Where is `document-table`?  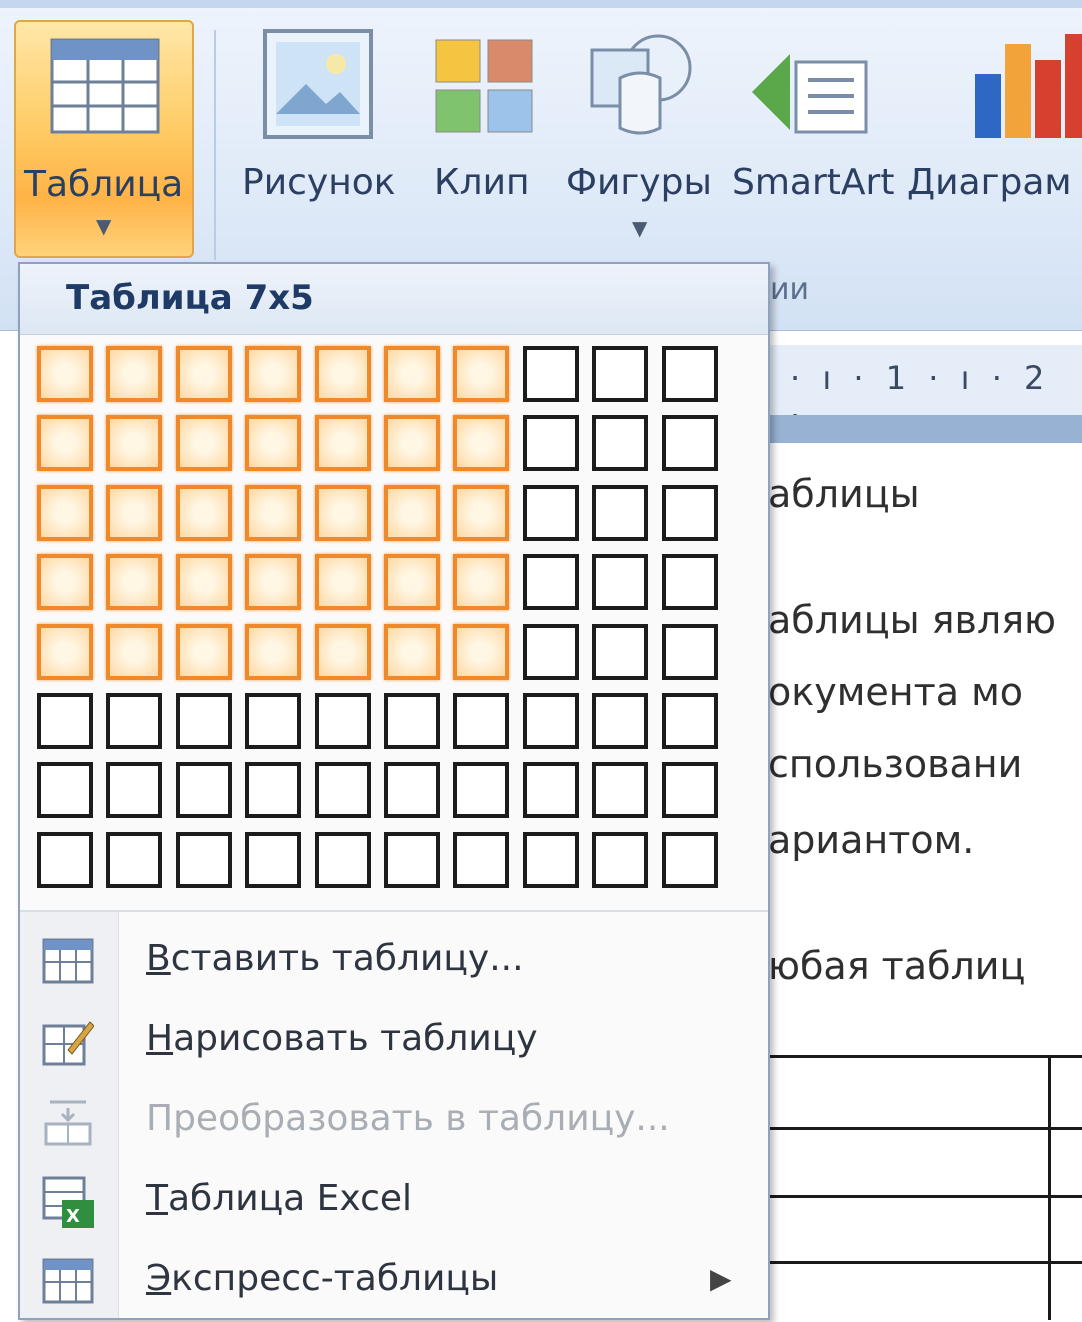
document-table is located at coordinates (926, 1187).